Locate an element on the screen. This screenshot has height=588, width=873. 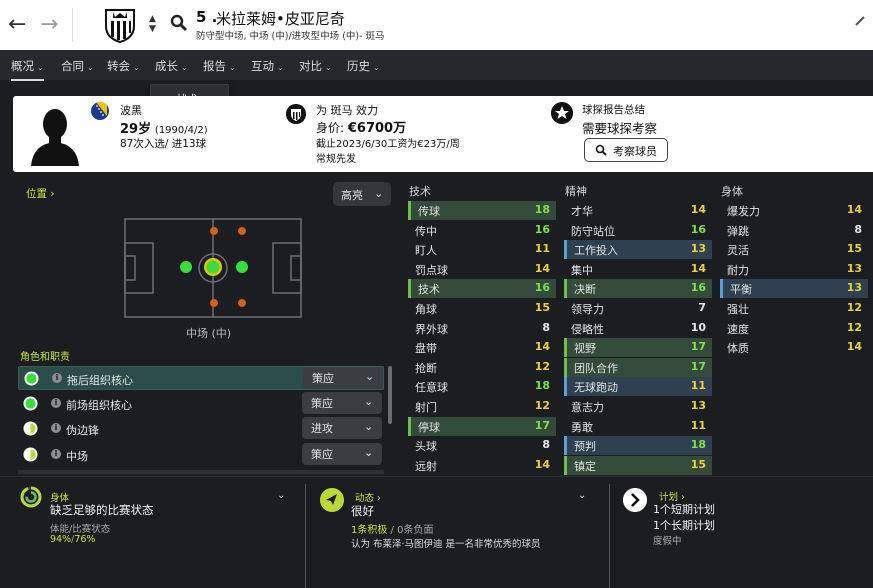
club-crest-icon is located at coordinates (120, 25).